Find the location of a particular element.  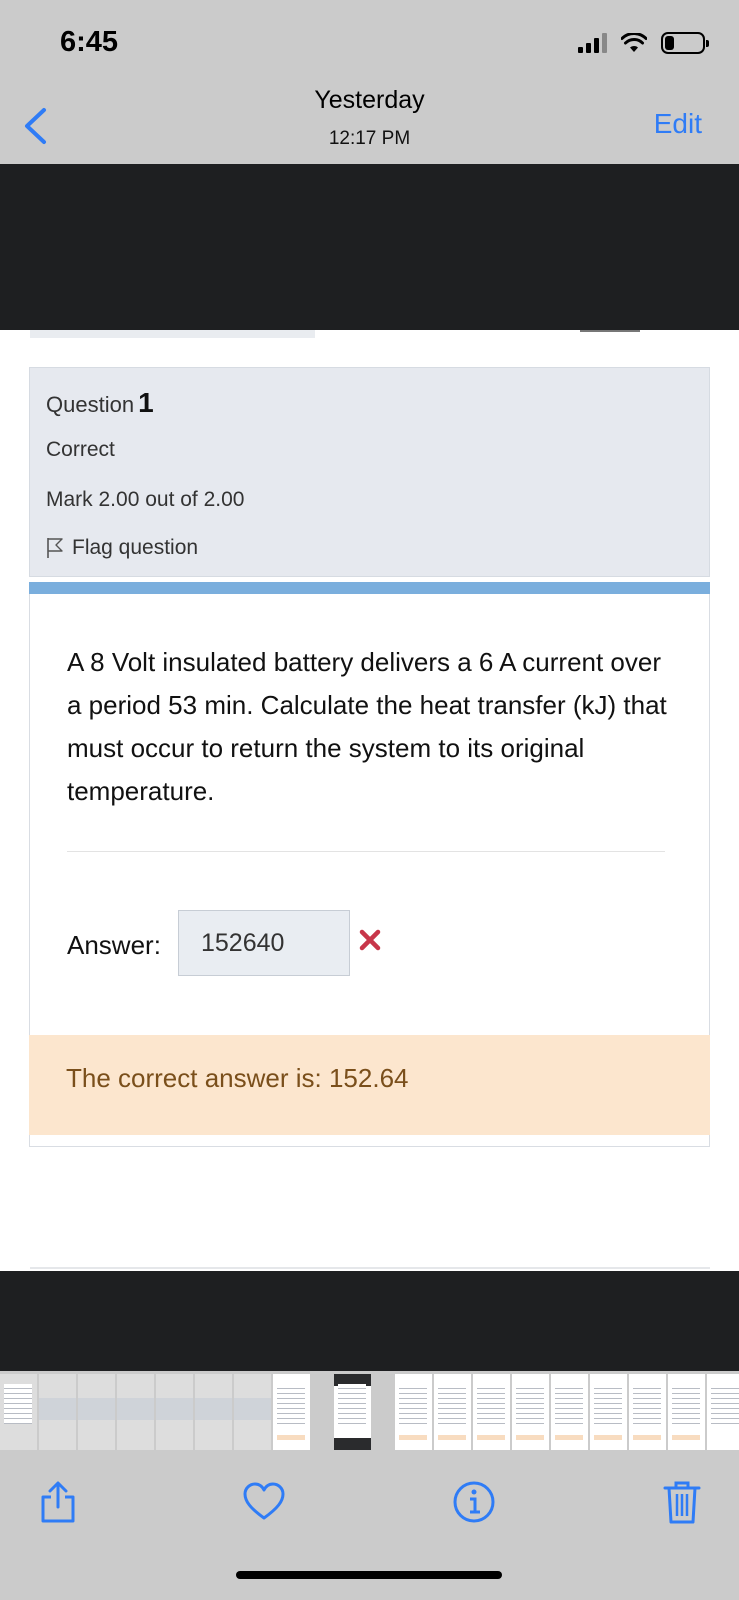

share-icon is located at coordinates (58, 1502).